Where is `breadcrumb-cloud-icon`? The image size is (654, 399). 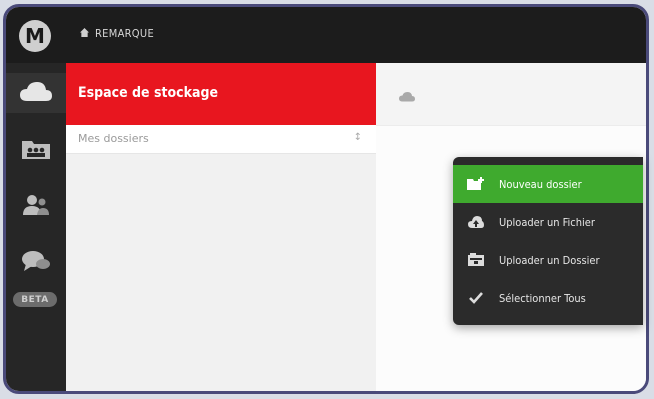 breadcrumb-cloud-icon is located at coordinates (407, 96).